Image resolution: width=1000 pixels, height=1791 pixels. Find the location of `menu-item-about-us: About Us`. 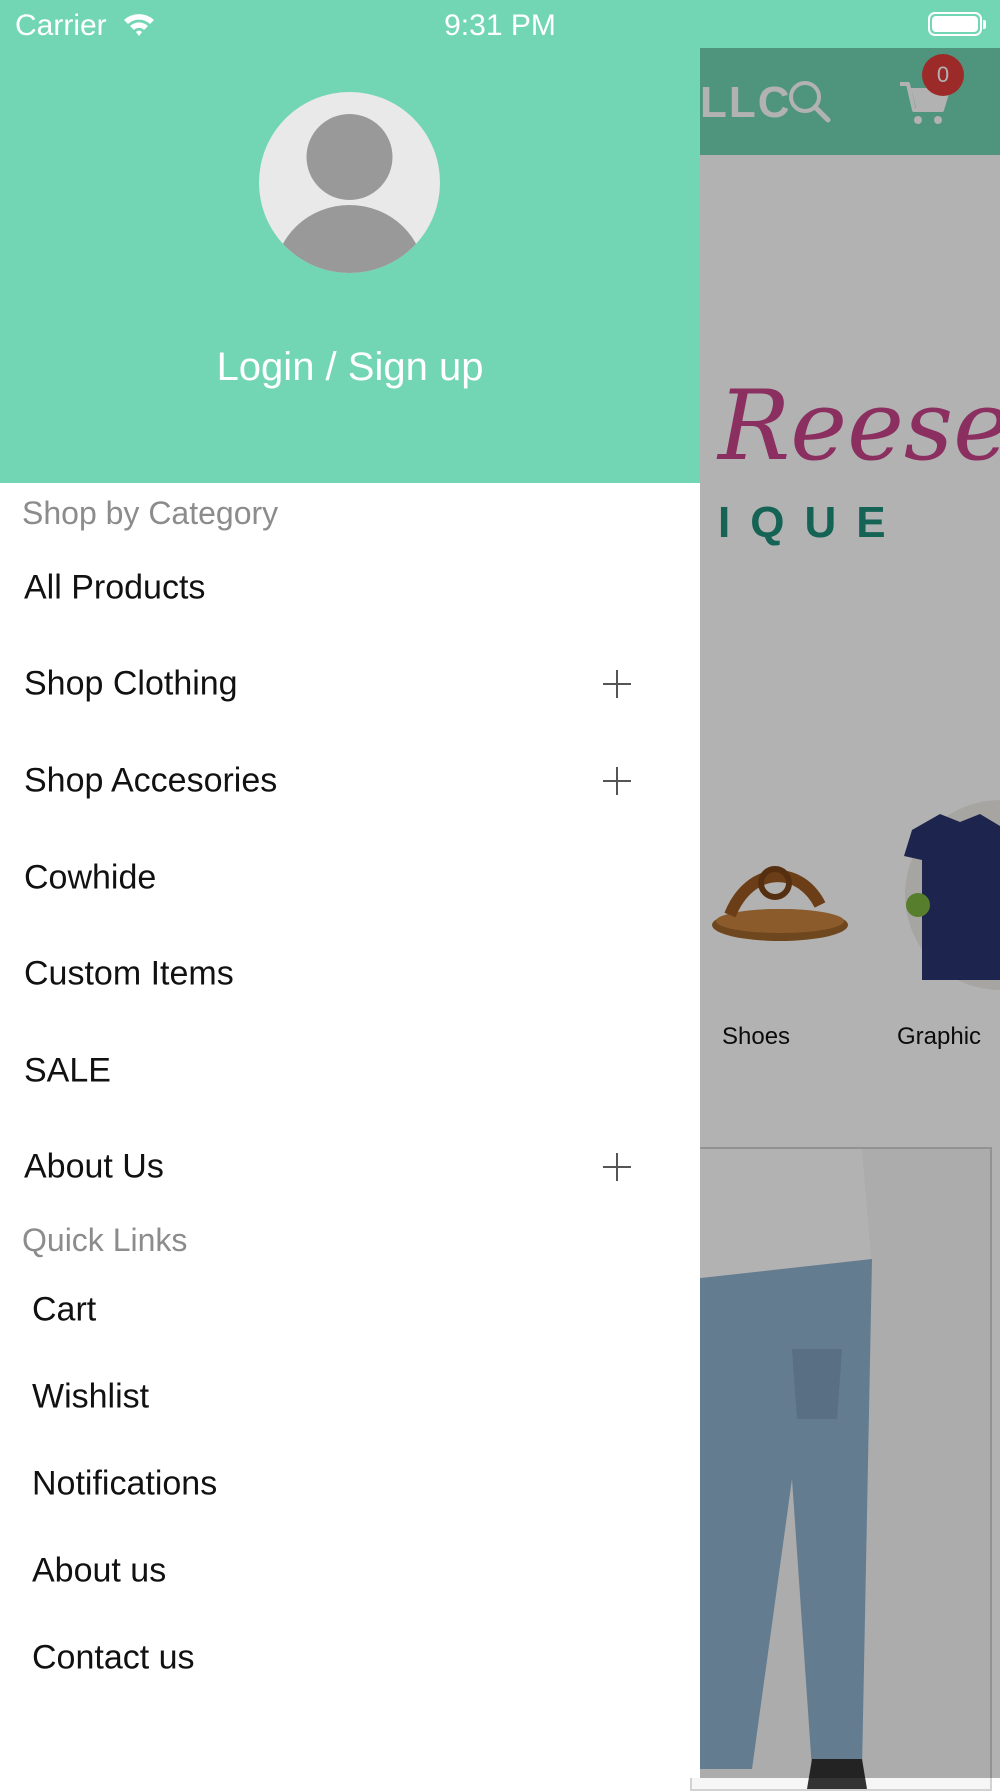

menu-item-about-us: About Us is located at coordinates (350, 1167).